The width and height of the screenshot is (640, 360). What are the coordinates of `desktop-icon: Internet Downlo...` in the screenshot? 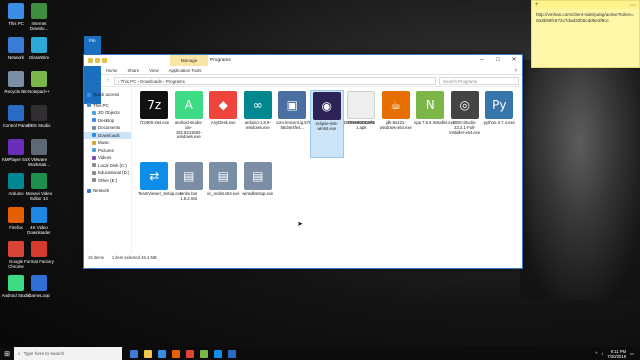 It's located at (39, 17).